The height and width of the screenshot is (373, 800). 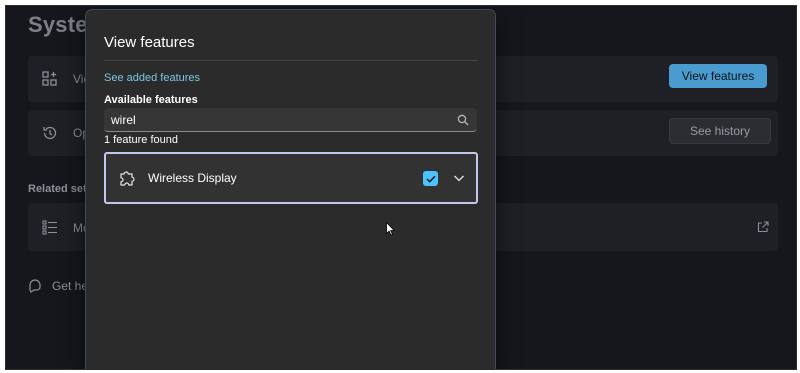 What do you see at coordinates (463, 120) in the screenshot?
I see `search-icon` at bounding box center [463, 120].